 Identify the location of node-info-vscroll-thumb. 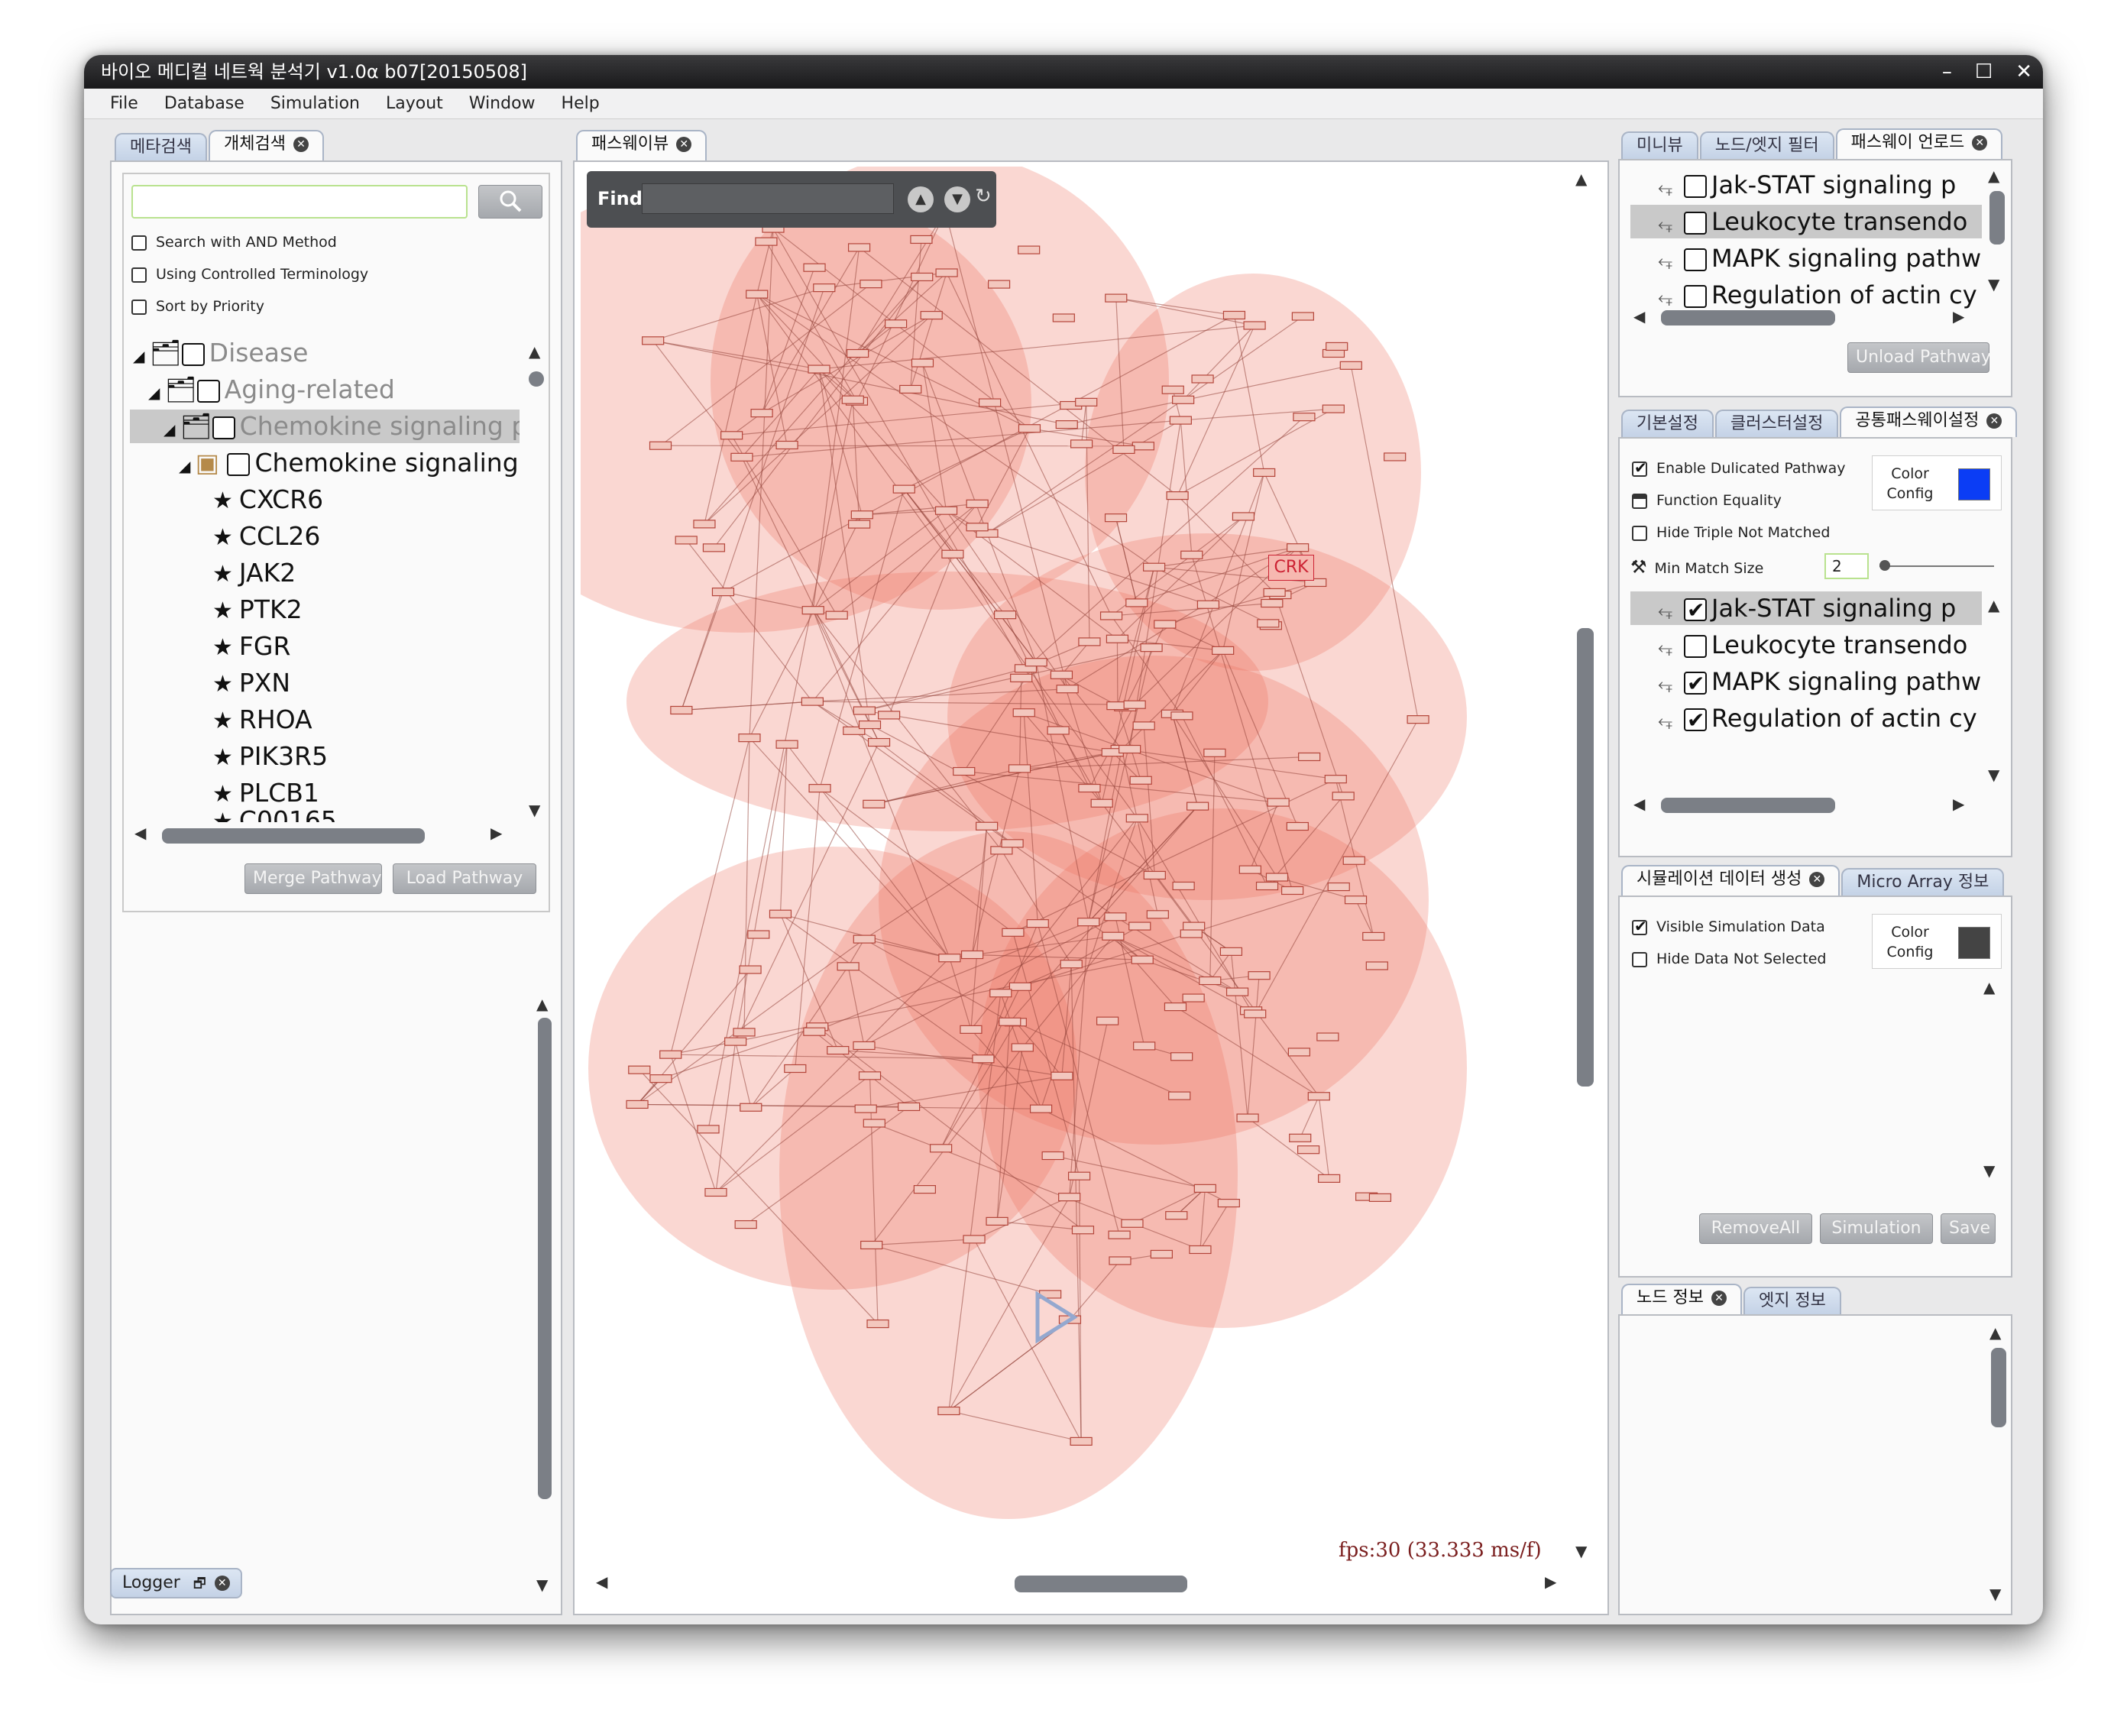
(1998, 1387).